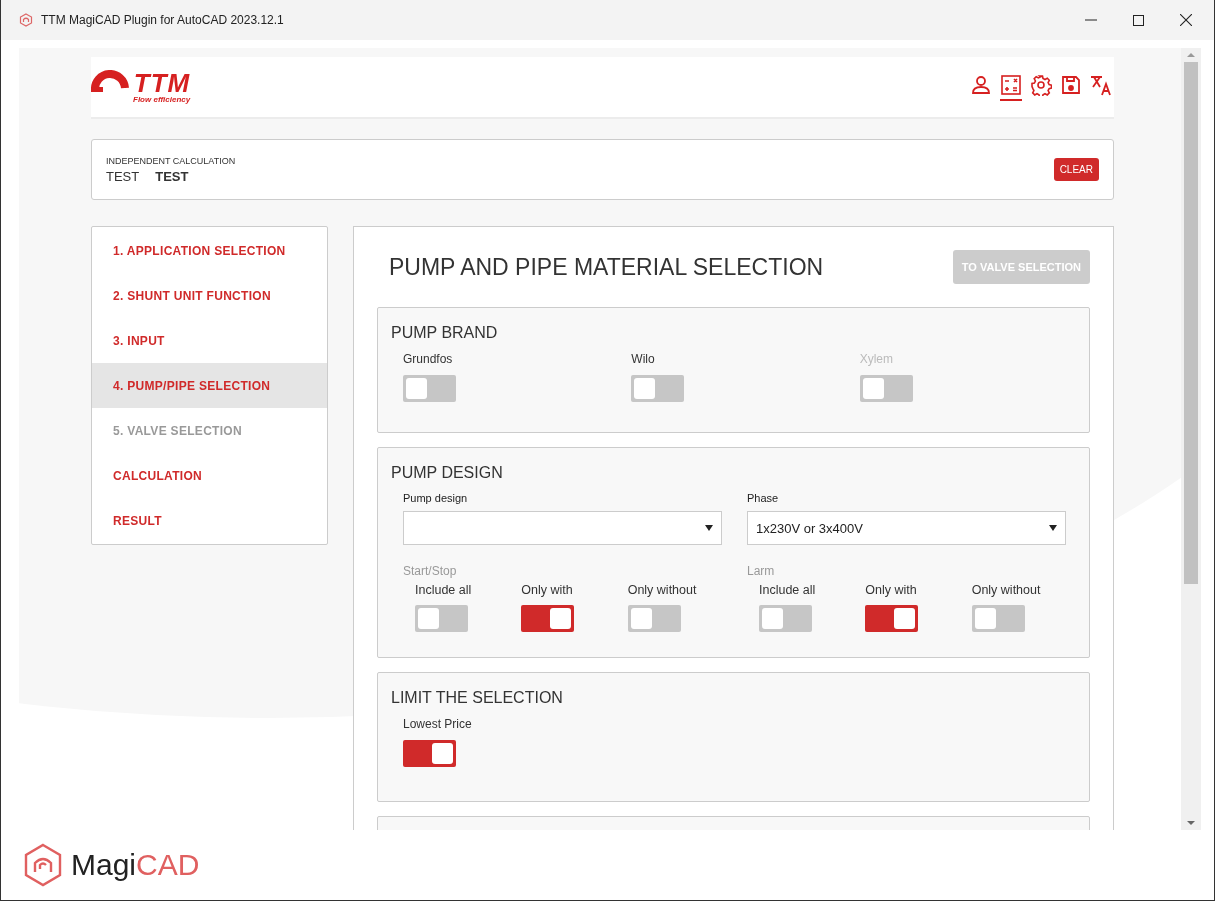 This screenshot has width=1215, height=901. Describe the element at coordinates (111, 865) in the screenshot. I see `magicad-logo: MagiCAD` at that location.